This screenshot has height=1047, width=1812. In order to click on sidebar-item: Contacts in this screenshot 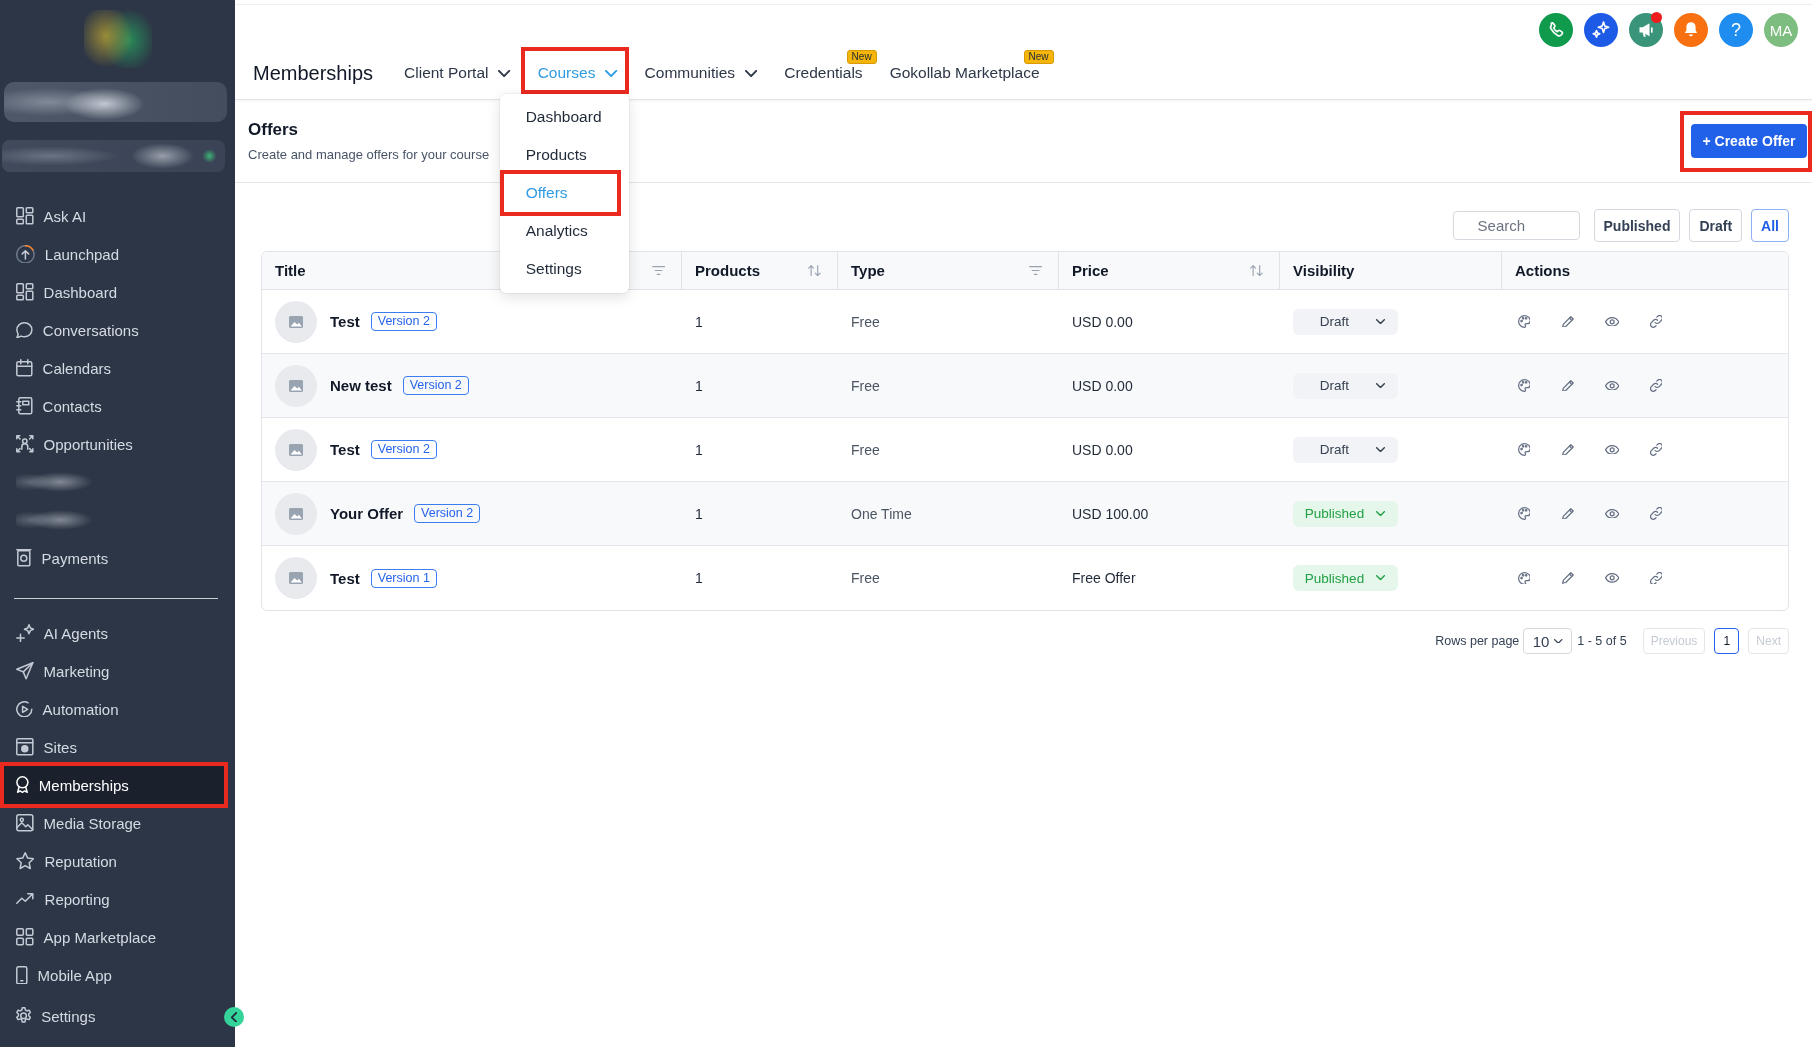, I will do `click(117, 406)`.